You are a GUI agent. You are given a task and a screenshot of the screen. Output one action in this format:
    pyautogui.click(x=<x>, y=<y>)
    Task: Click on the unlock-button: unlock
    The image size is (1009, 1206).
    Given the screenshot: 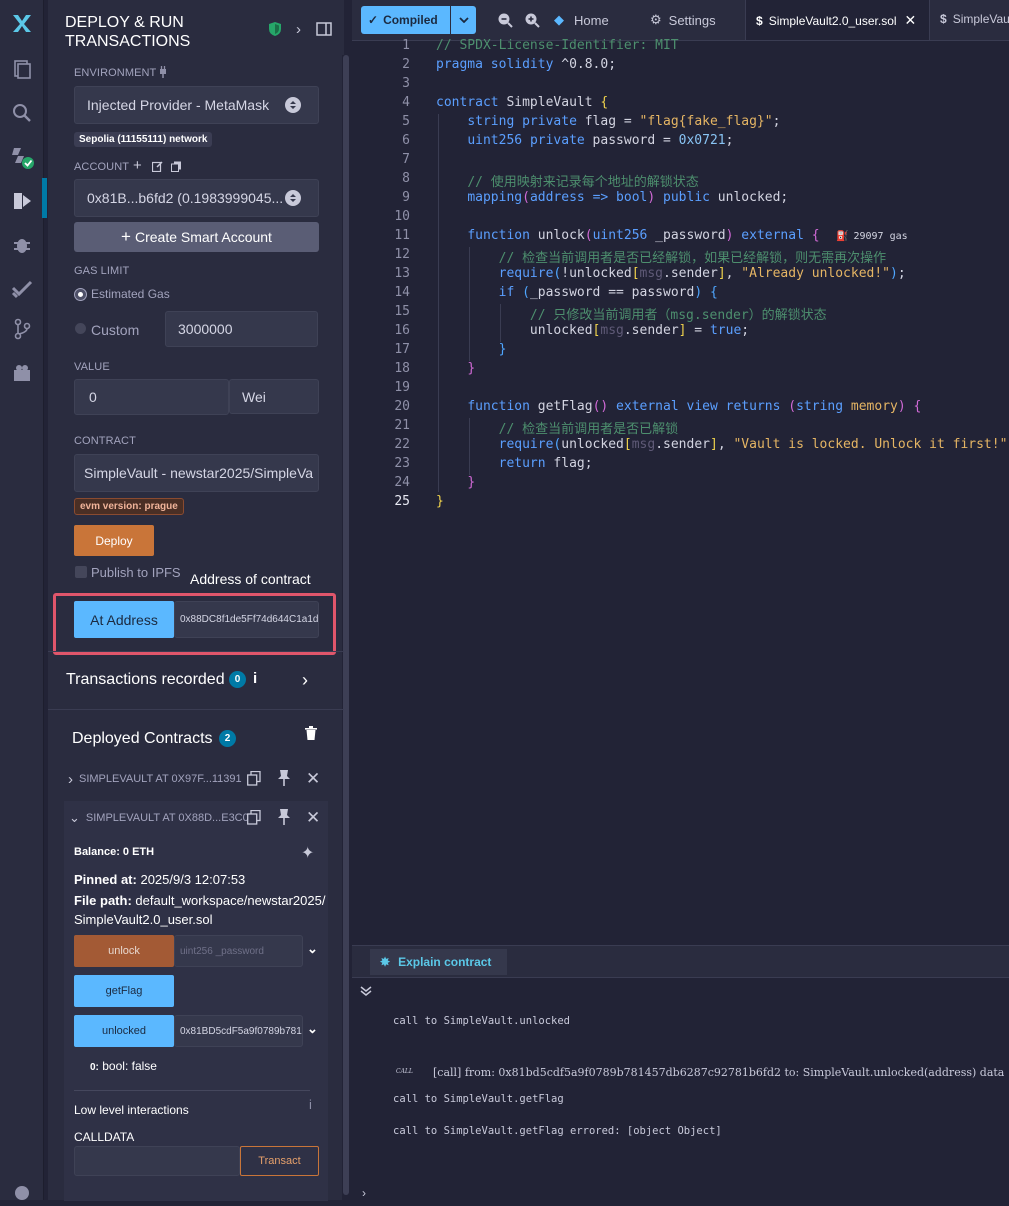 What is the action you would take?
    pyautogui.click(x=124, y=951)
    